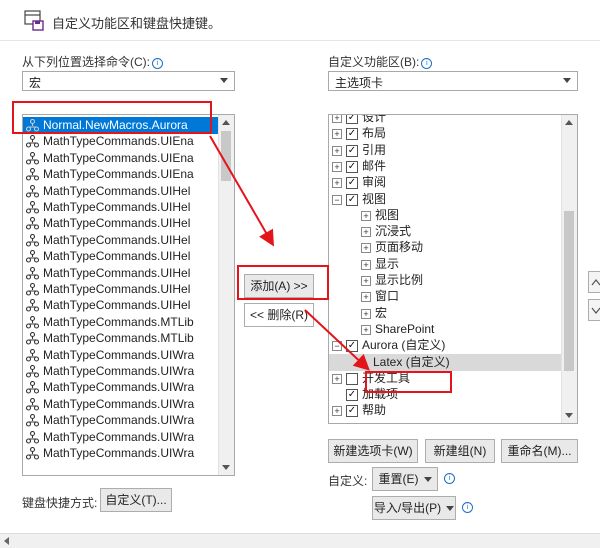 The width and height of the screenshot is (600, 548). I want to click on arrow-add-to-latex, so click(337, 340).